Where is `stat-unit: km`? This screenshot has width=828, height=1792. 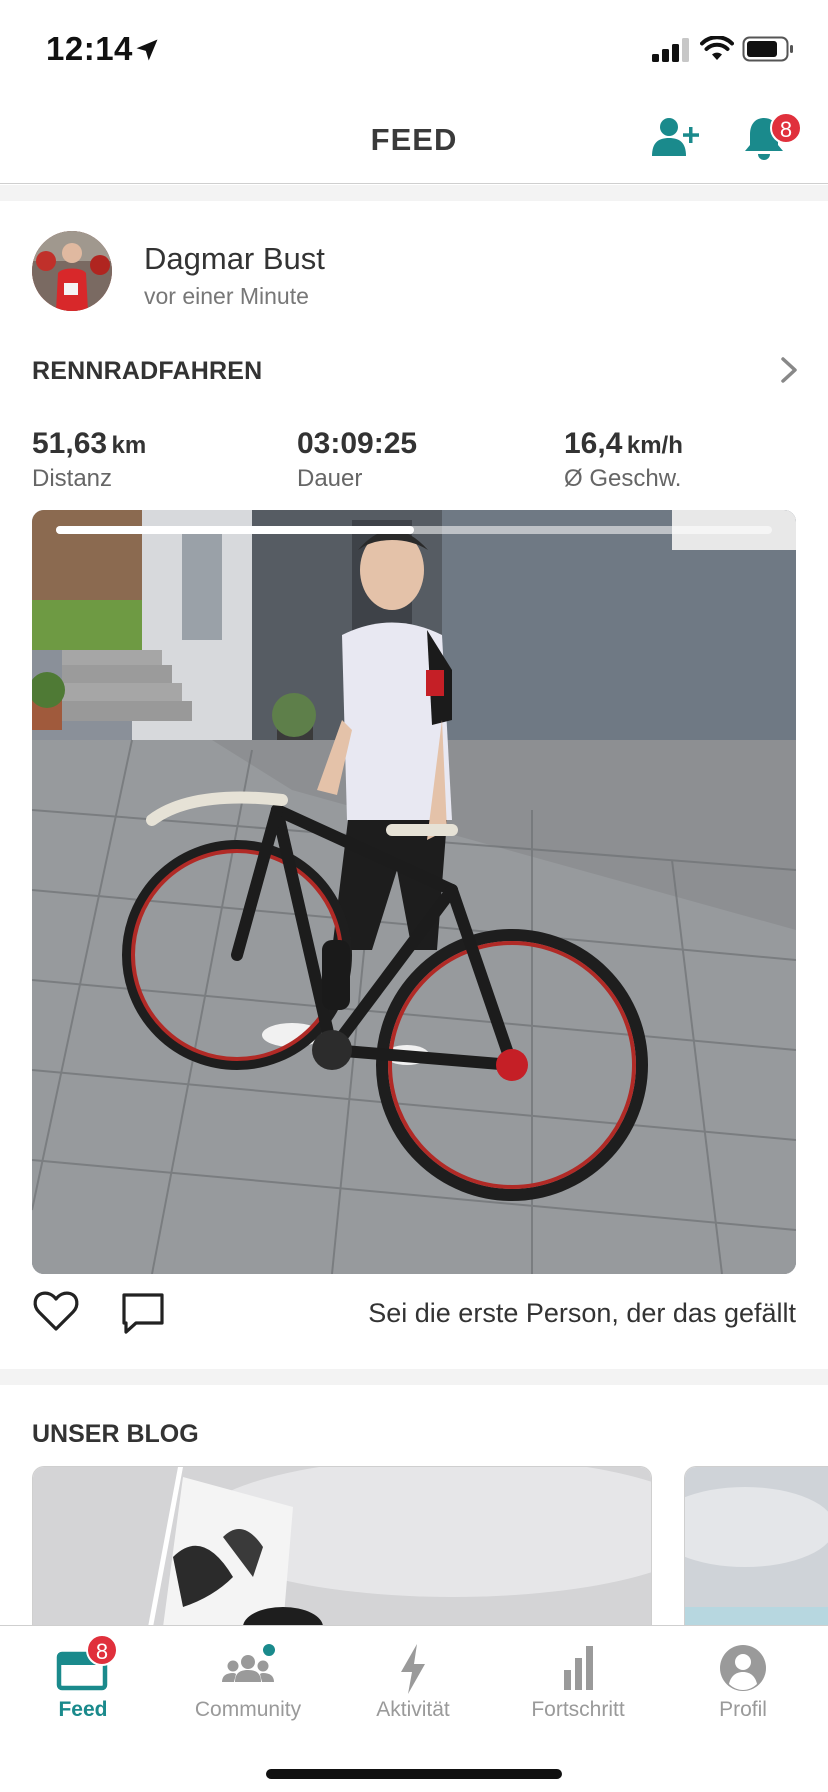 stat-unit: km is located at coordinates (129, 445).